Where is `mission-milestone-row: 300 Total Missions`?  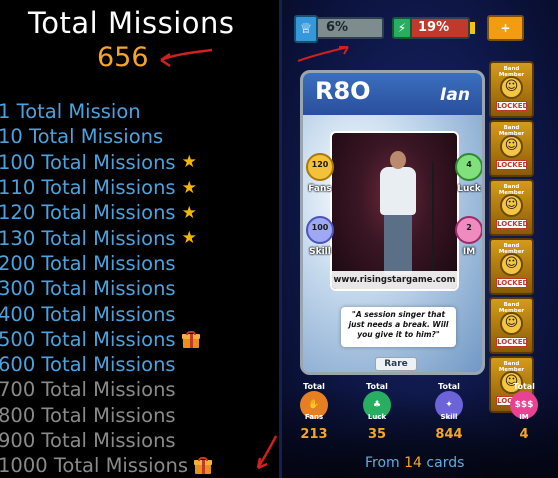
mission-milestone-row: 300 Total Missions is located at coordinates (140, 288).